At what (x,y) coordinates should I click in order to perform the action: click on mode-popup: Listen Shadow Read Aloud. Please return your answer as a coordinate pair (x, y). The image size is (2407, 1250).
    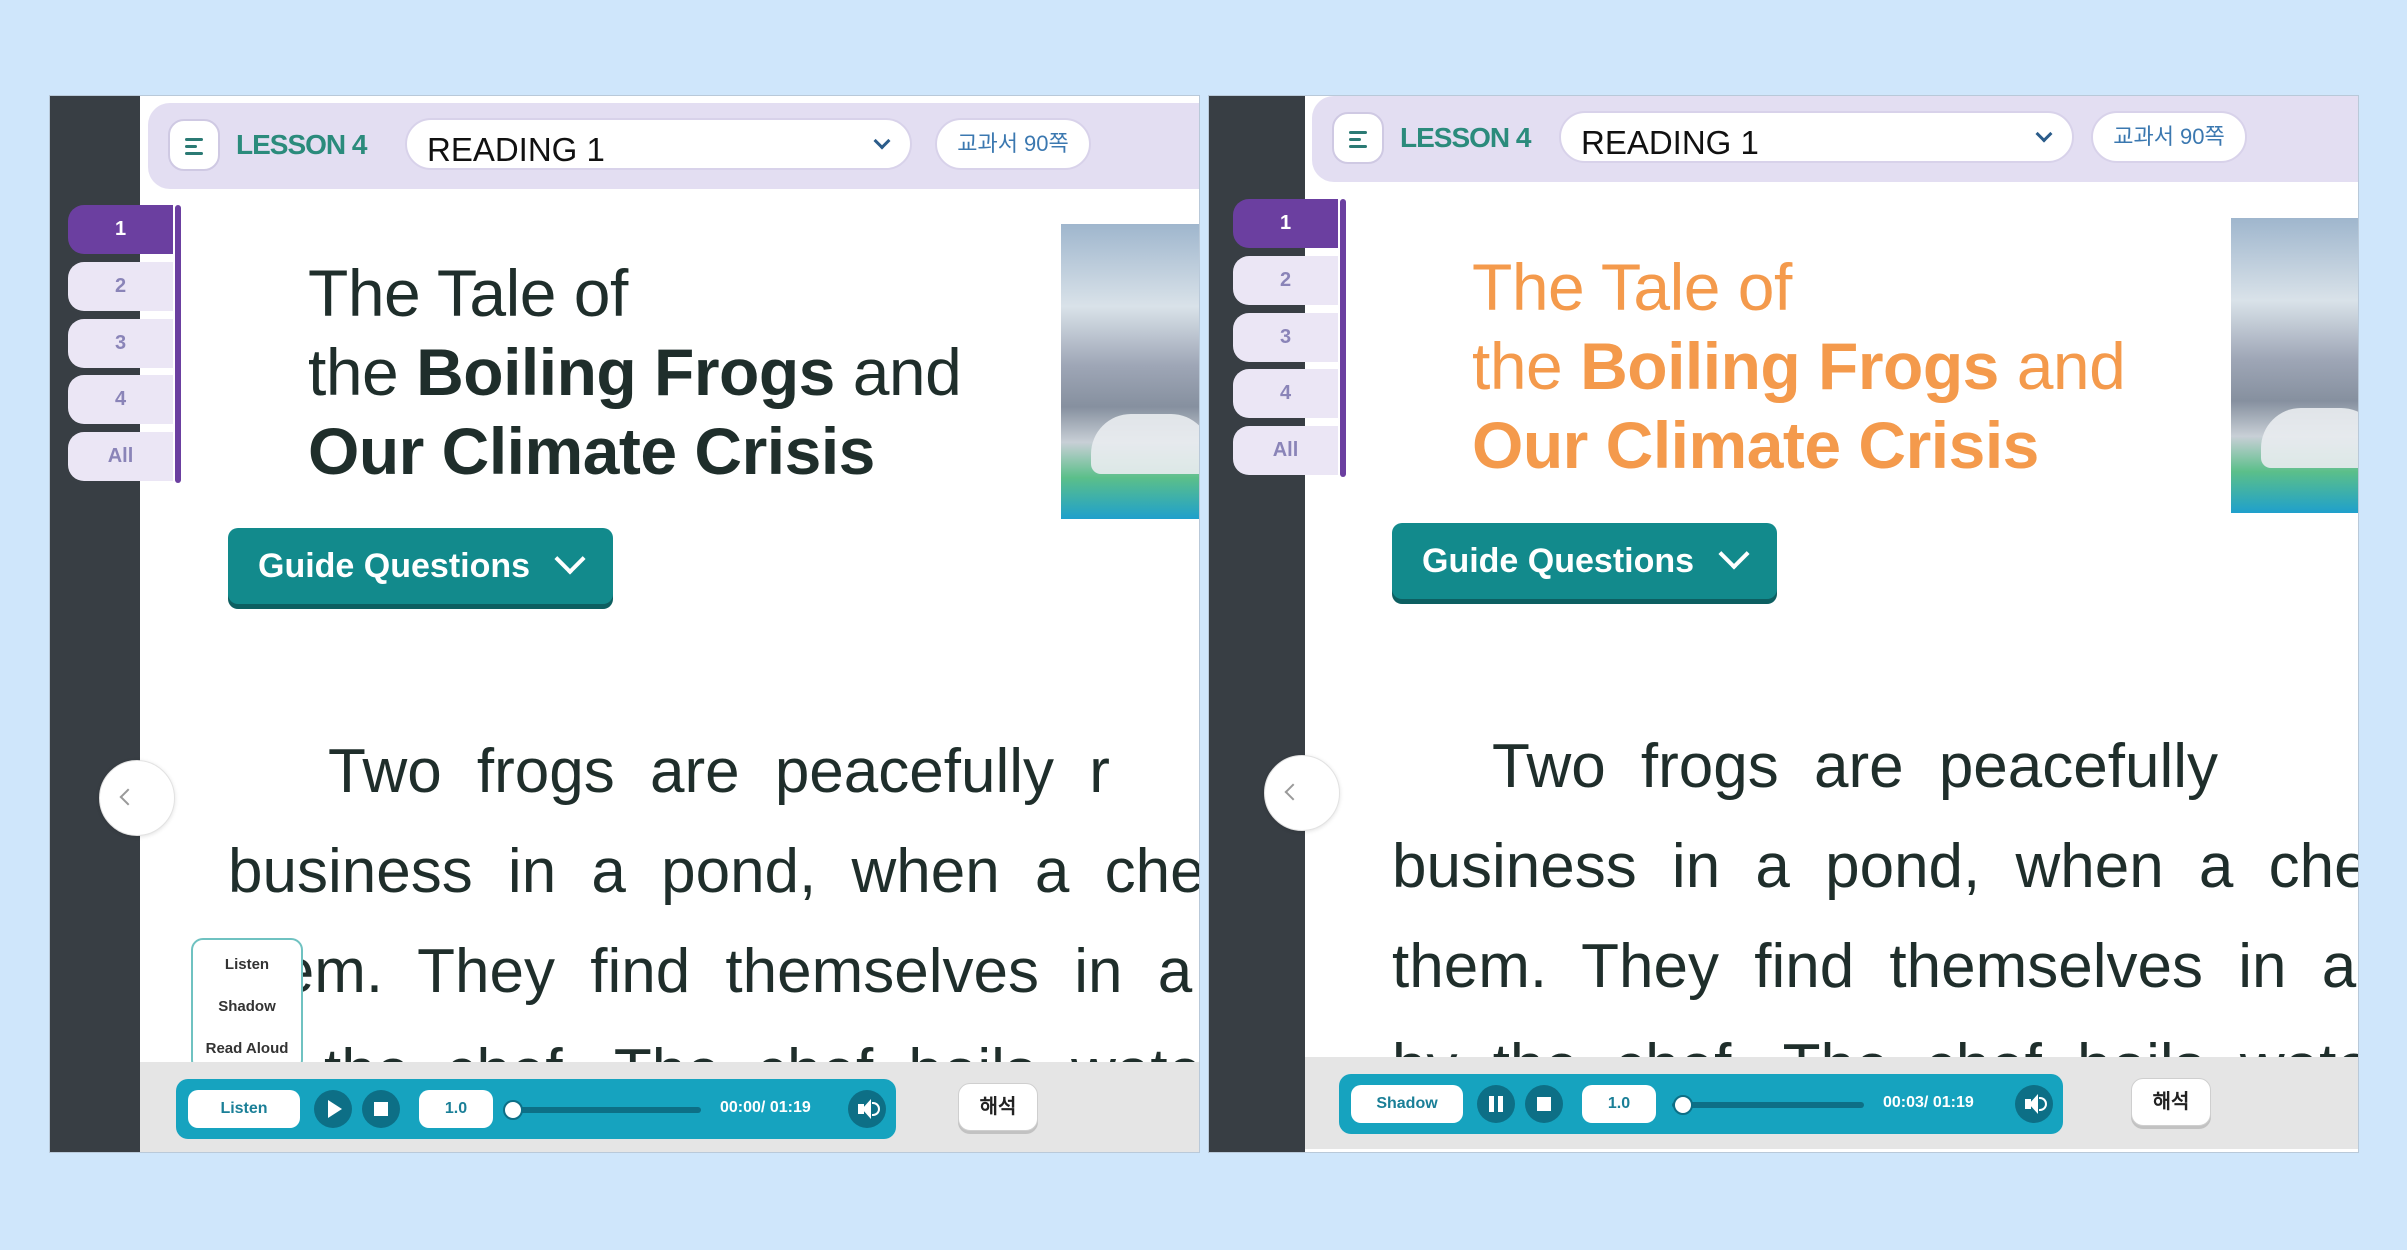
    Looking at the image, I should click on (247, 1005).